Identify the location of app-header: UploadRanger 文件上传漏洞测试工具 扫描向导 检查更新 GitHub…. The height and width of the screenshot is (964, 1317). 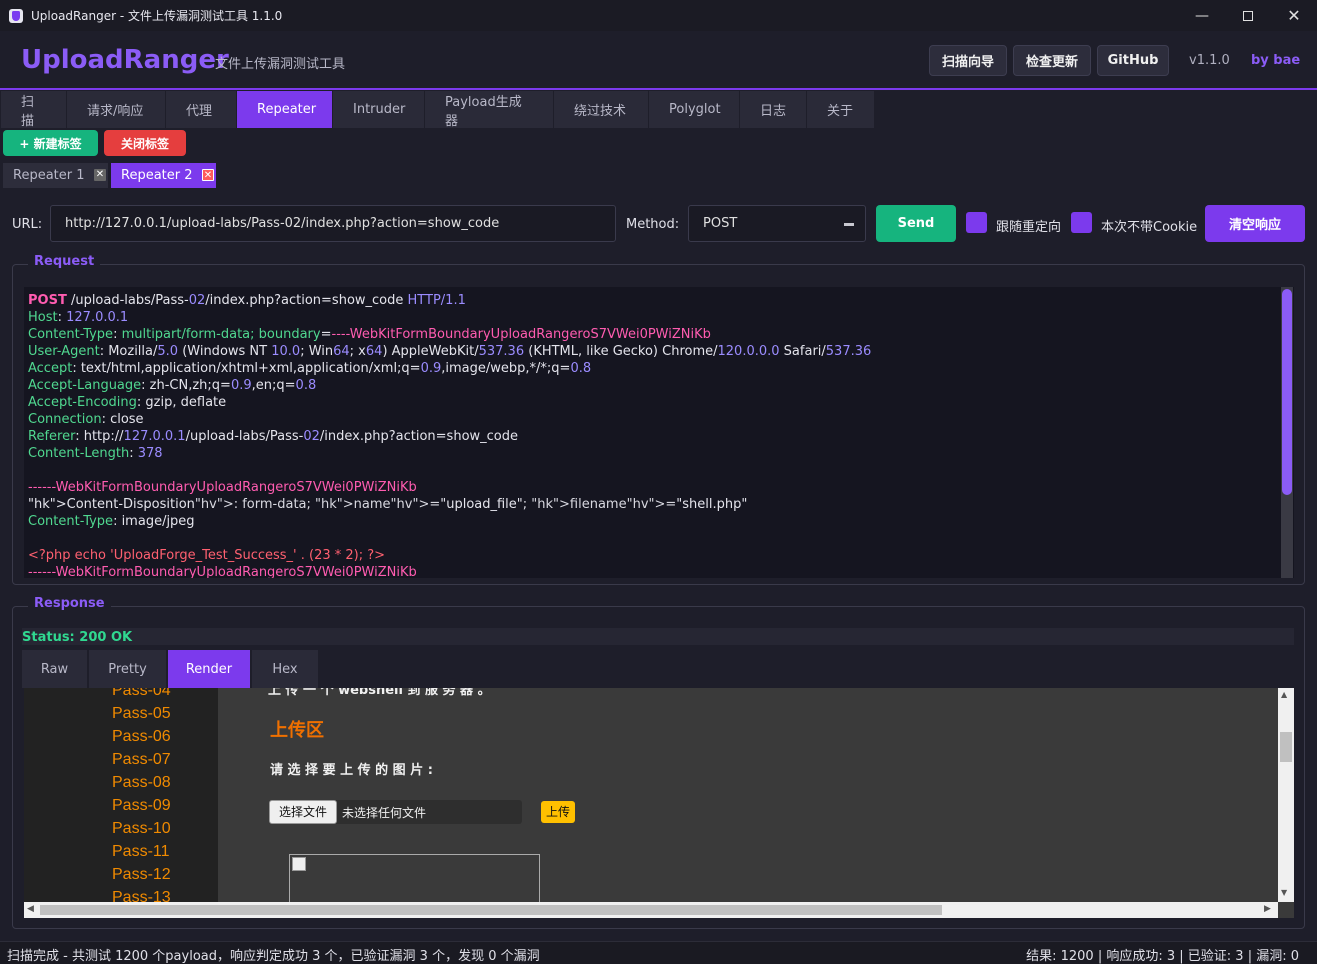
(658, 60).